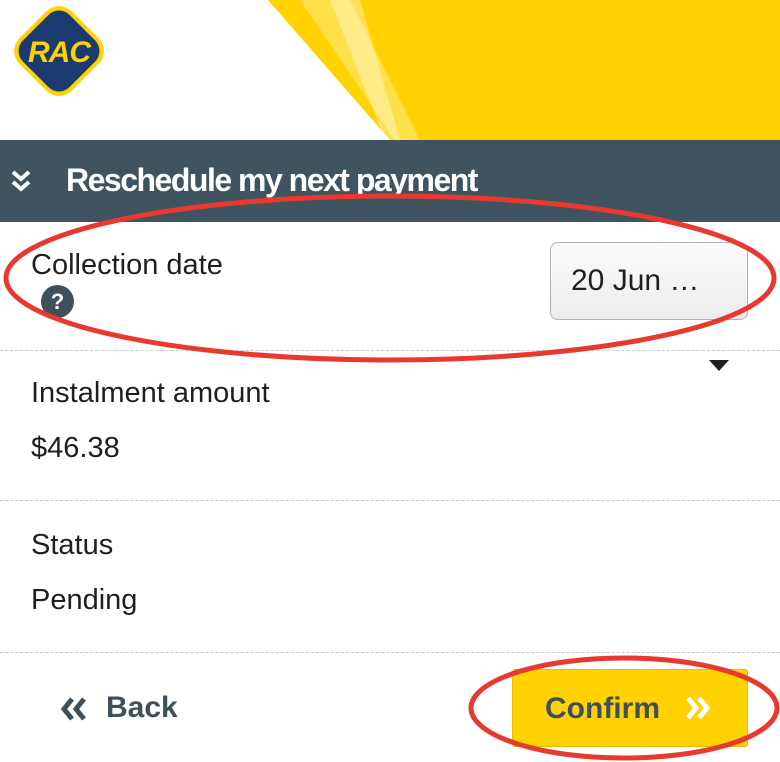  I want to click on yellow-swoosh-graphic, so click(524, 70).